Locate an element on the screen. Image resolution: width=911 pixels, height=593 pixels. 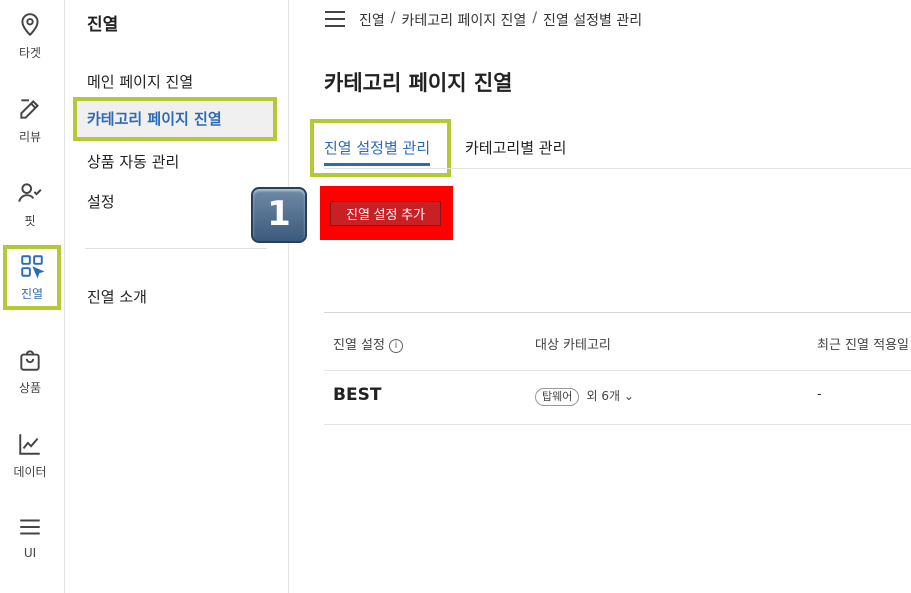
tab-by-category: 카테고리별 관리 is located at coordinates (515, 147).